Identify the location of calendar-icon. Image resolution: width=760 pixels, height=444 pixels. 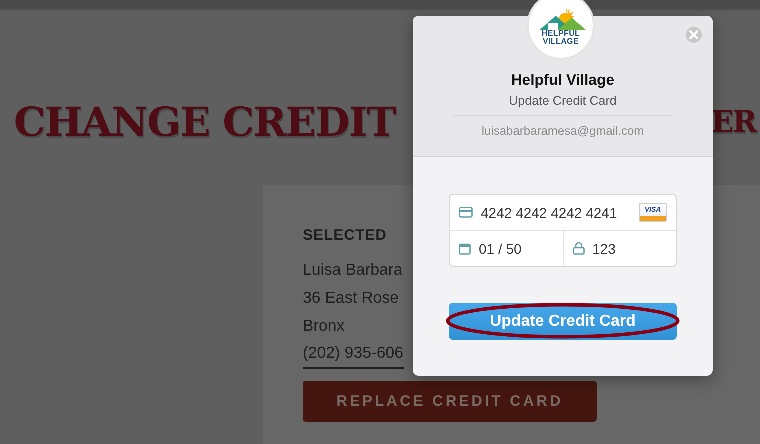
(465, 248).